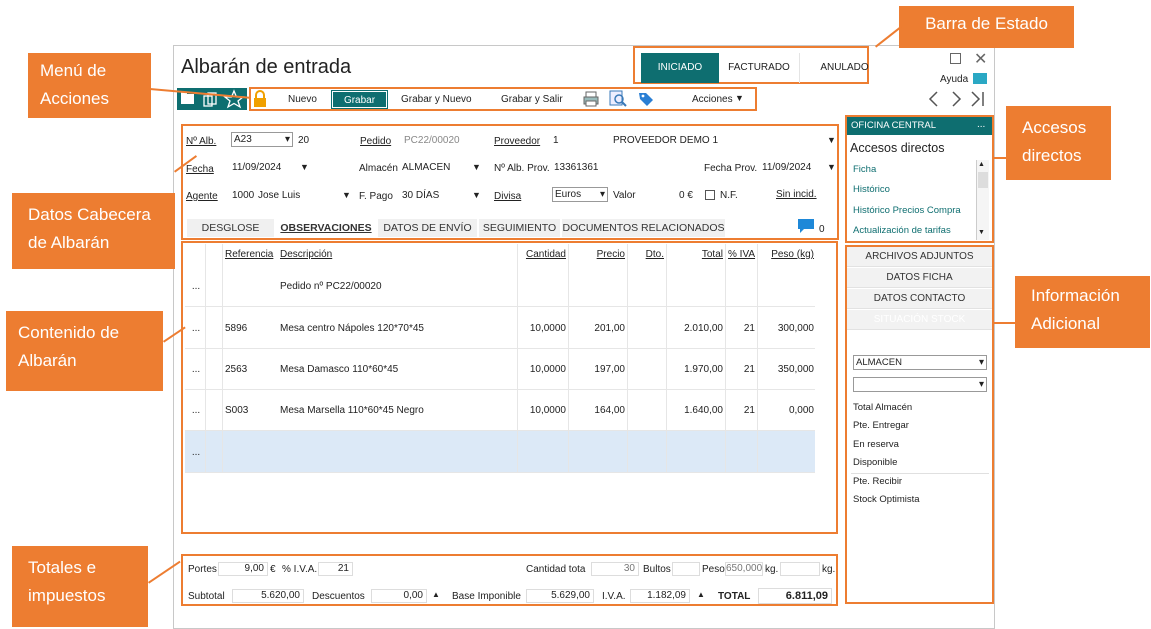 The height and width of the screenshot is (629, 1151). Describe the element at coordinates (614, 596) in the screenshot. I see `iva-label: I.V.A.` at that location.